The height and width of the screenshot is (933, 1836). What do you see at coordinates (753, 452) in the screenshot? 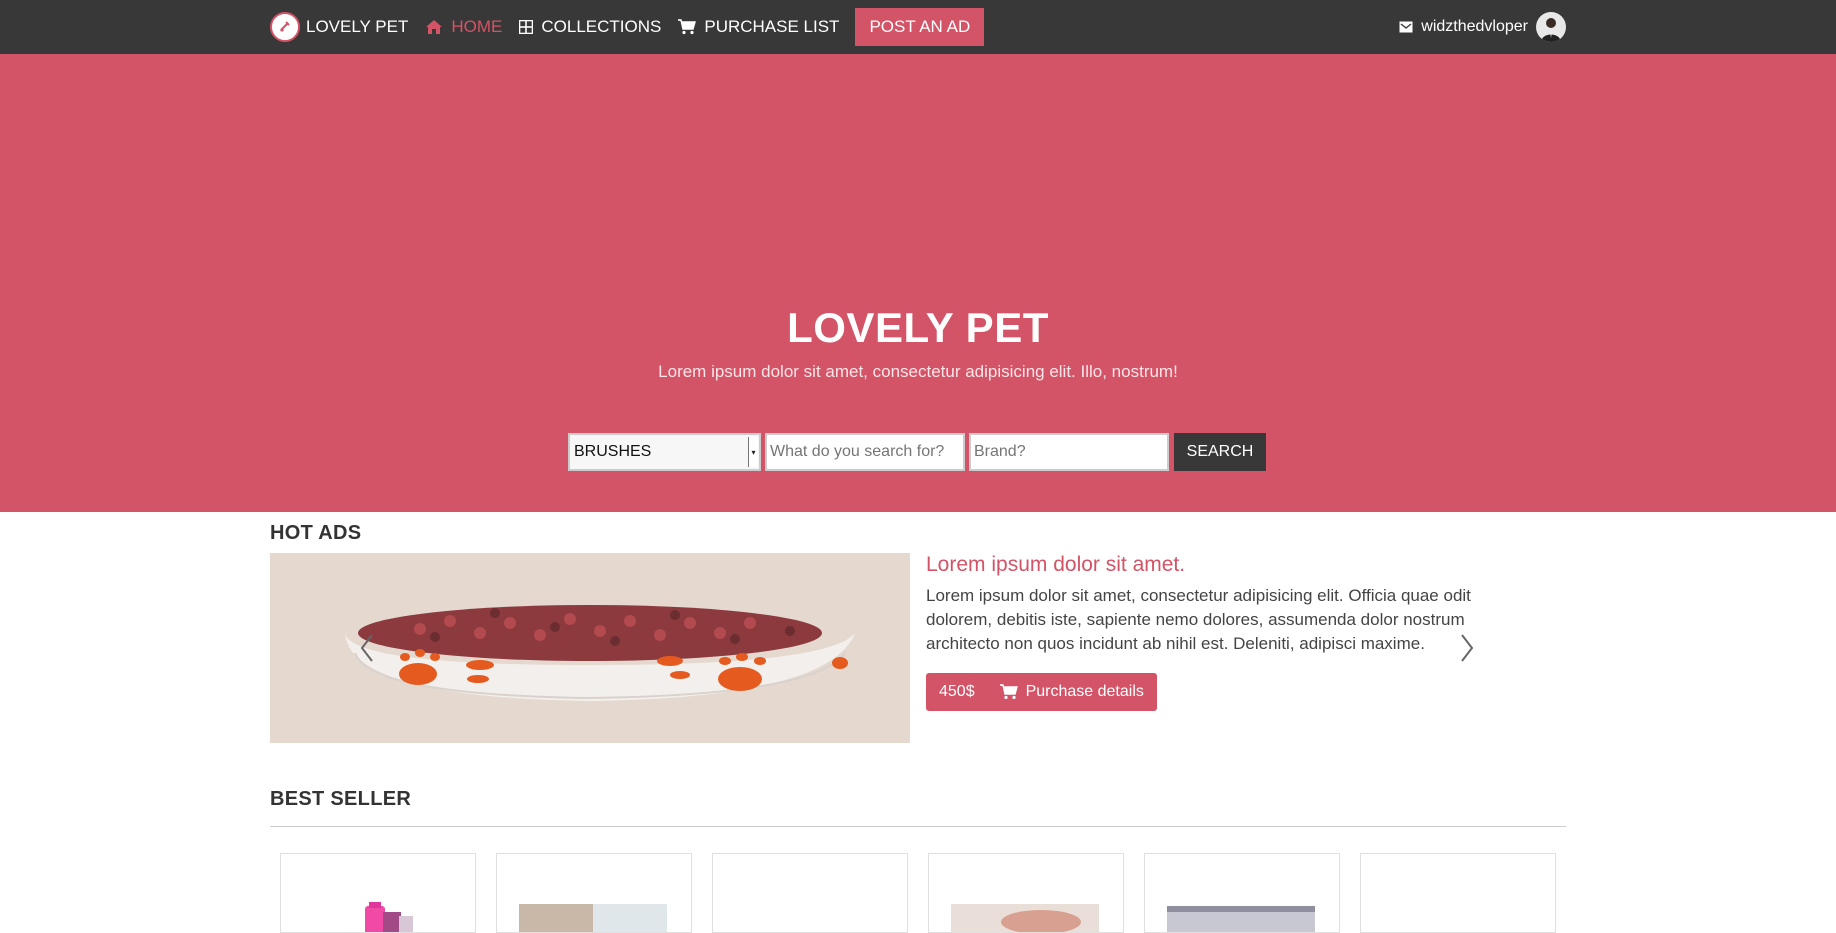
I see `chevron-down-icon: ▾` at bounding box center [753, 452].